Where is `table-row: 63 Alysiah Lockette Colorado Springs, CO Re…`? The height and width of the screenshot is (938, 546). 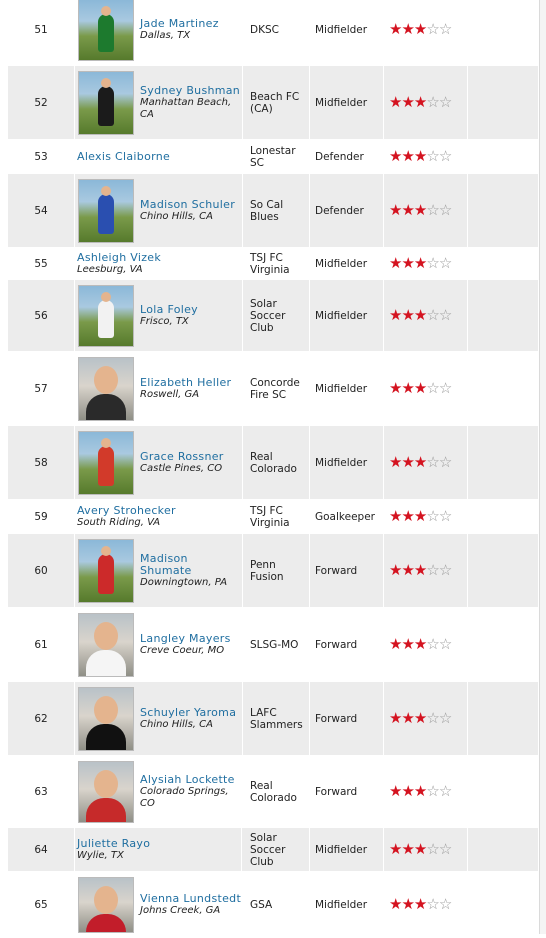 table-row: 63 Alysiah Lockette Colorado Springs, CO Re… is located at coordinates (273, 792).